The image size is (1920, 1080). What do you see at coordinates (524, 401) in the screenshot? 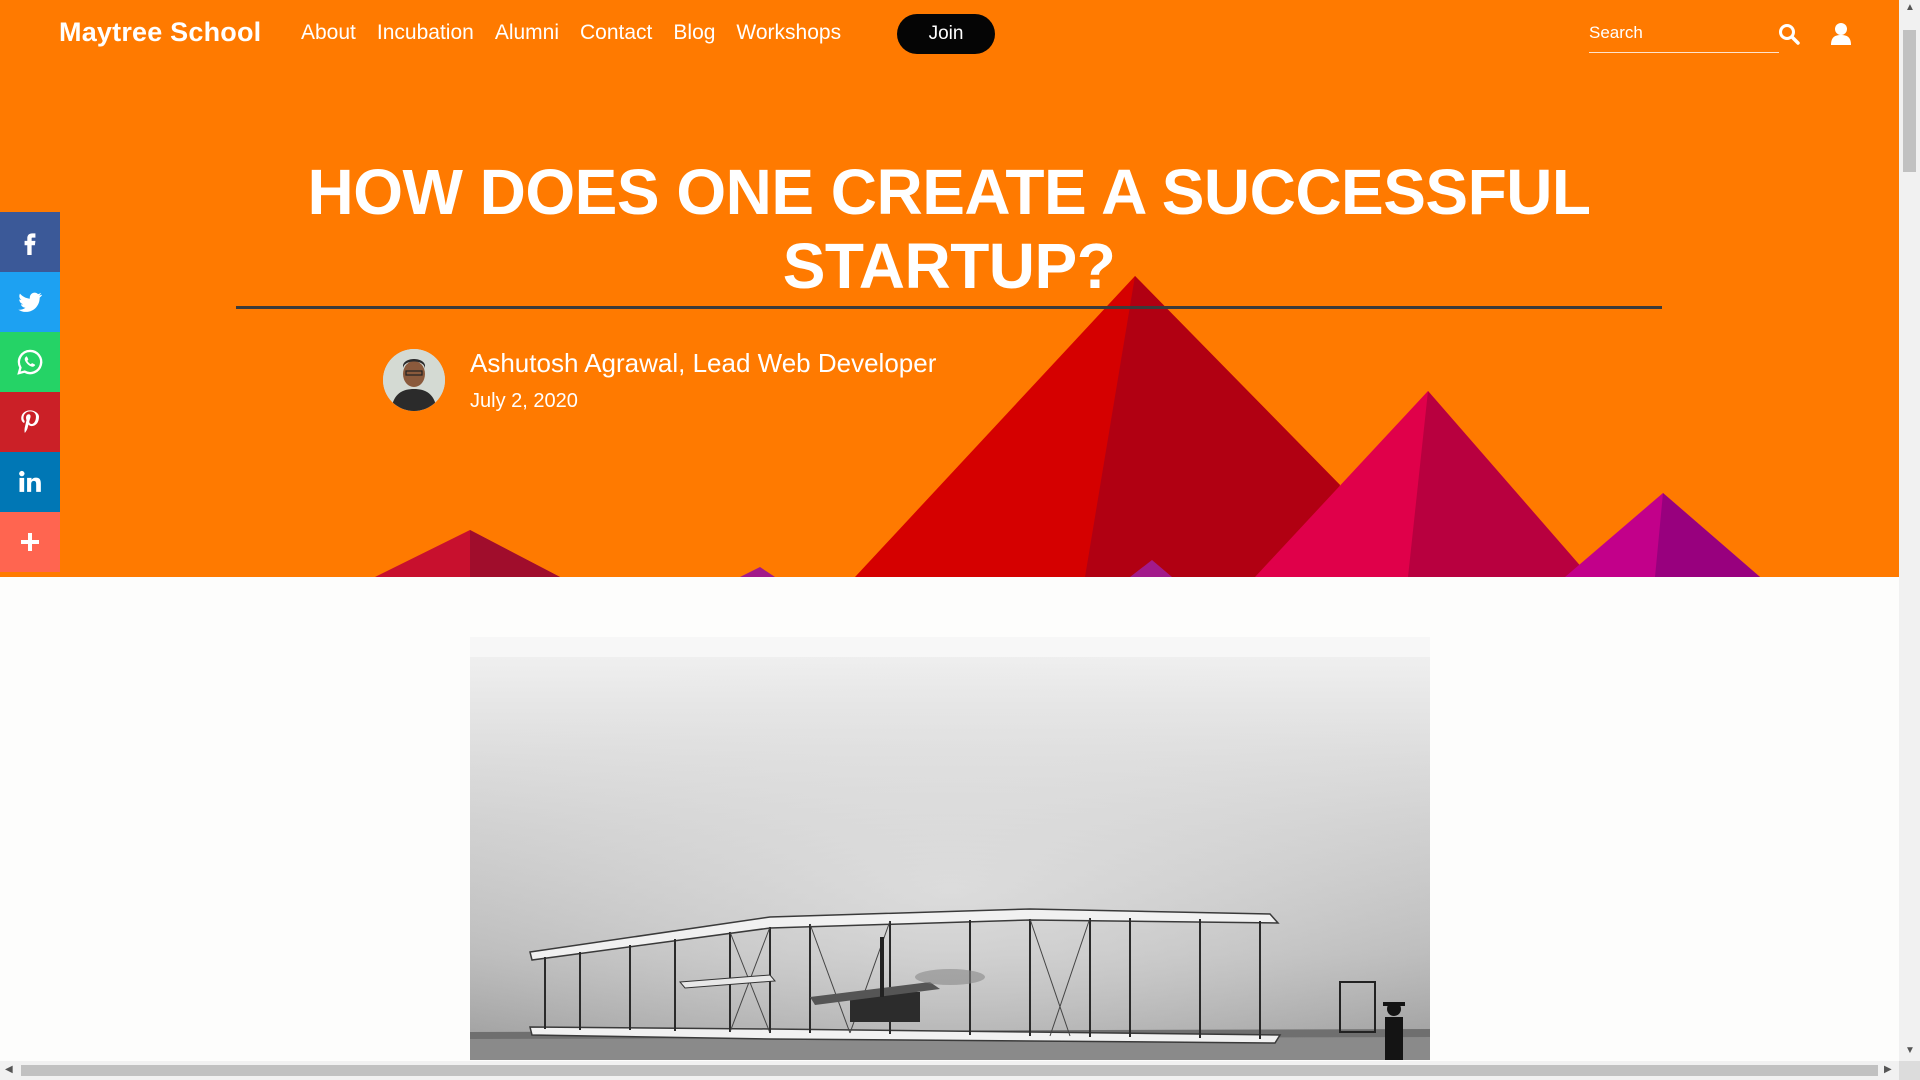
I see `post-date: July 2, 2020` at bounding box center [524, 401].